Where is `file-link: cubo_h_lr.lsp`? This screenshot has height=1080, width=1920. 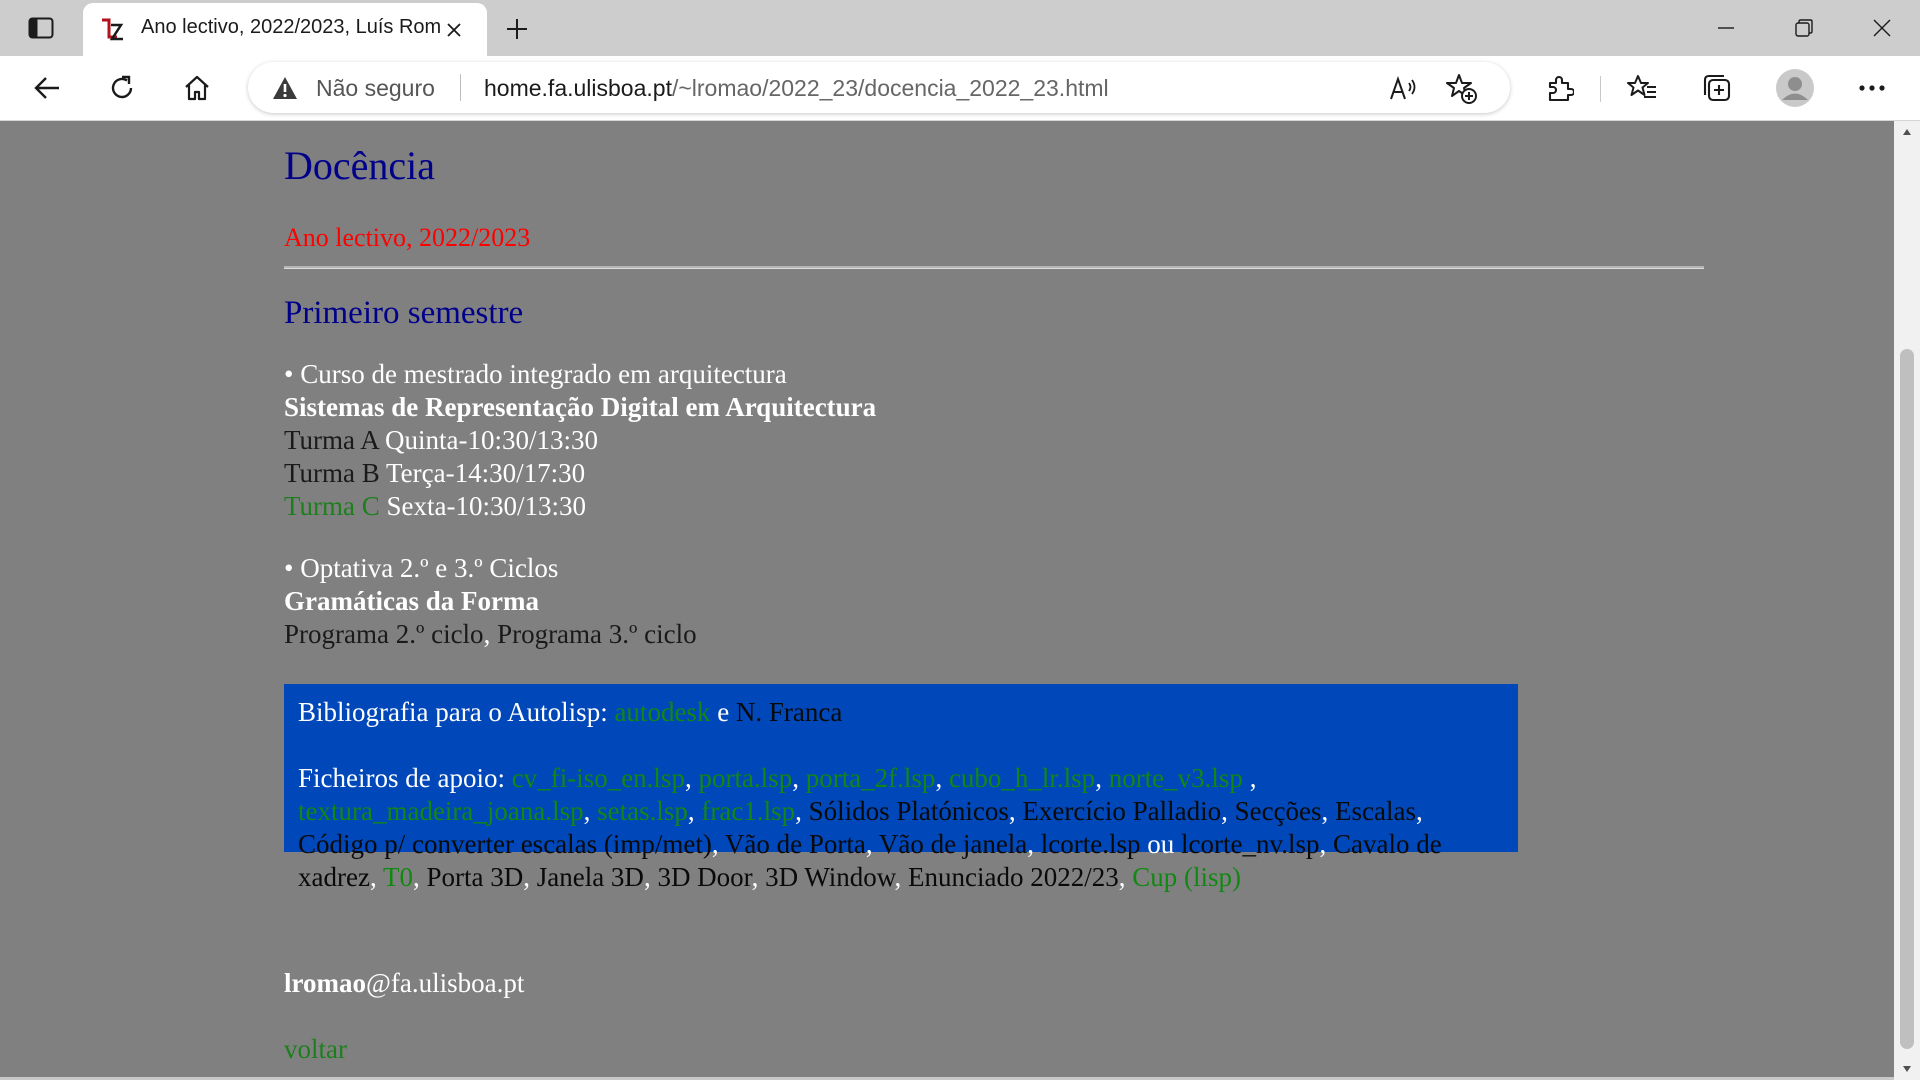
file-link: cubo_h_lr.lsp is located at coordinates (1022, 778).